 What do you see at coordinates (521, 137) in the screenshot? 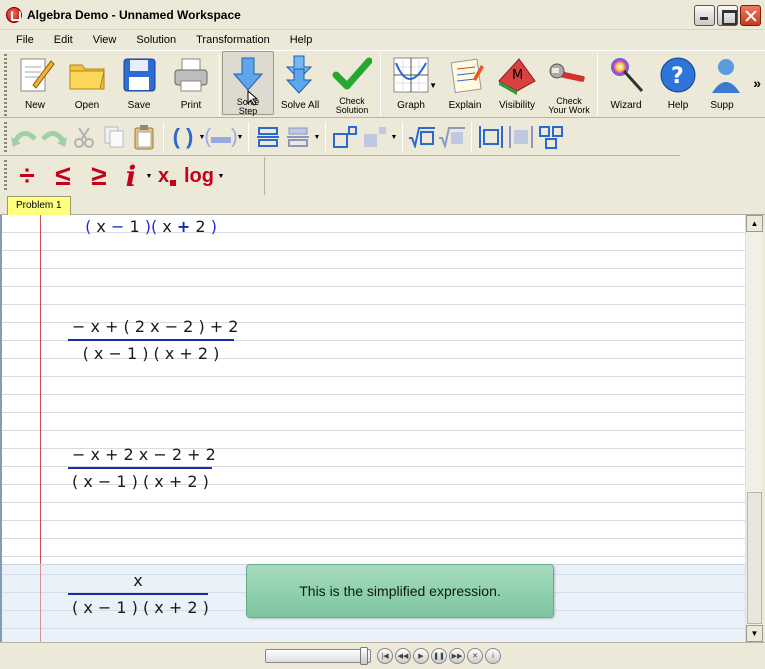
I see `absolute-value-filled-icon` at bounding box center [521, 137].